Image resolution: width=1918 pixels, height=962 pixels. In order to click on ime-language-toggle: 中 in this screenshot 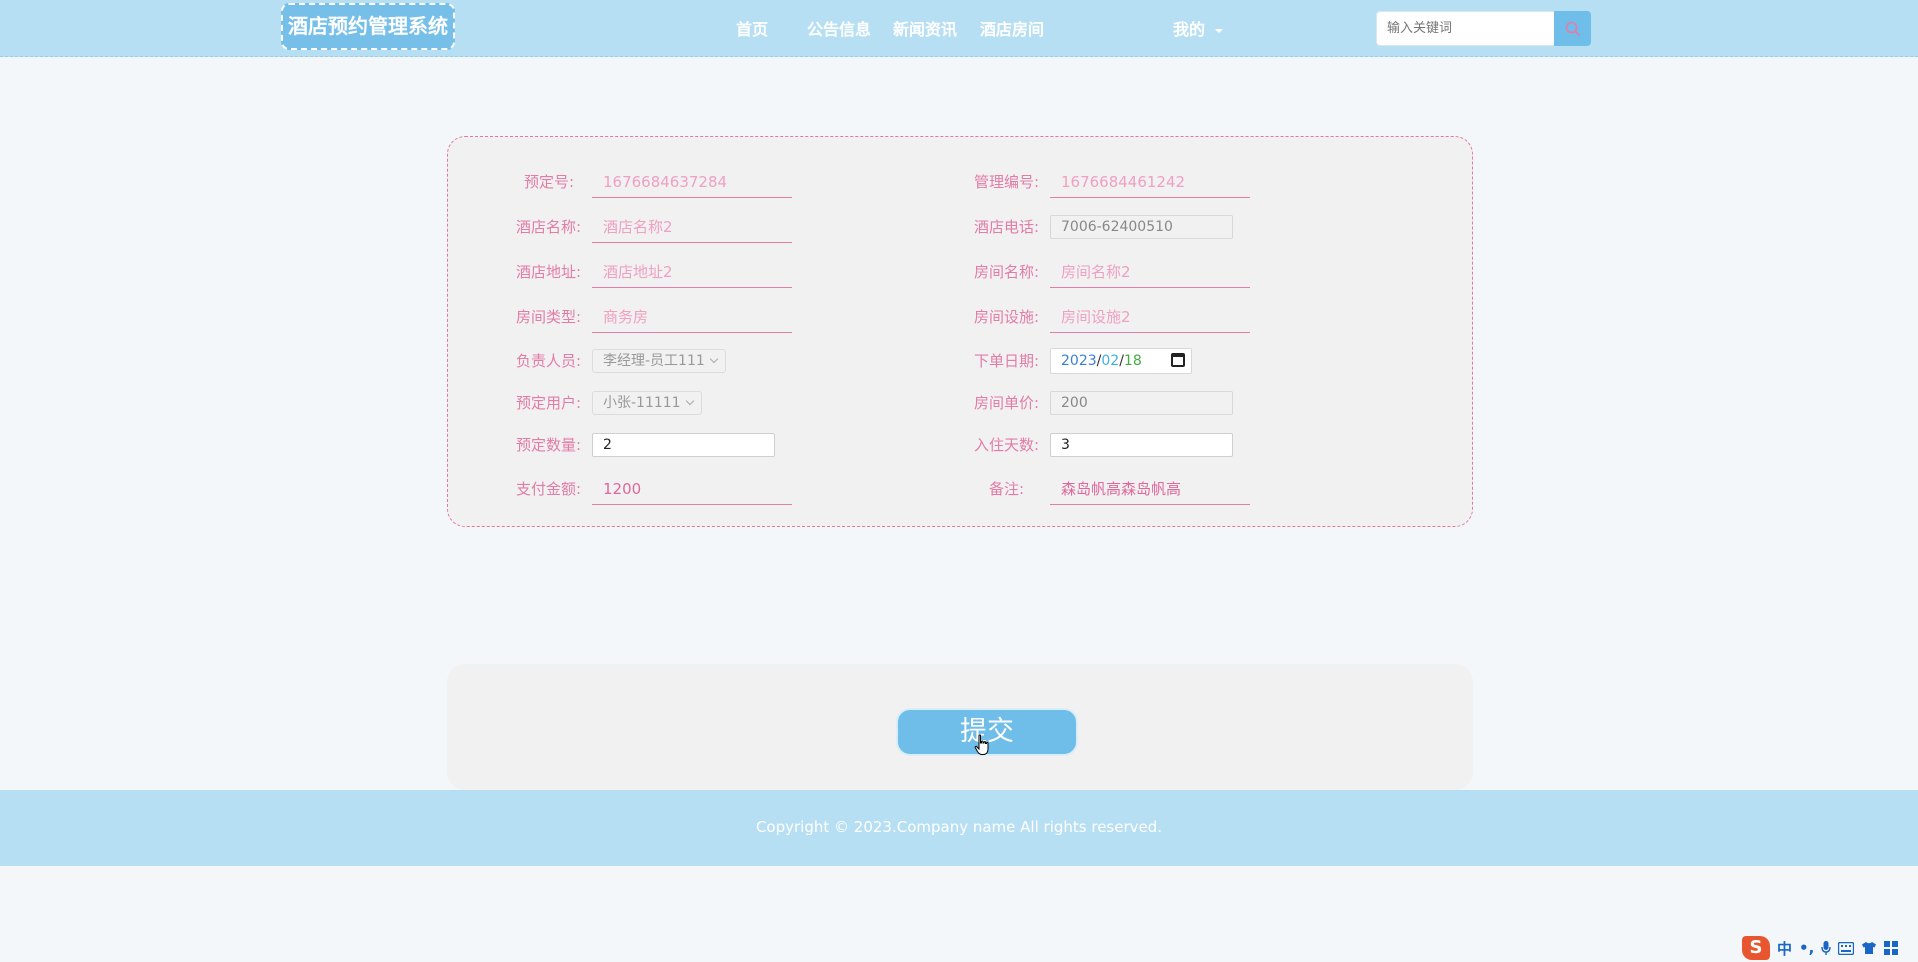, I will do `click(1784, 948)`.